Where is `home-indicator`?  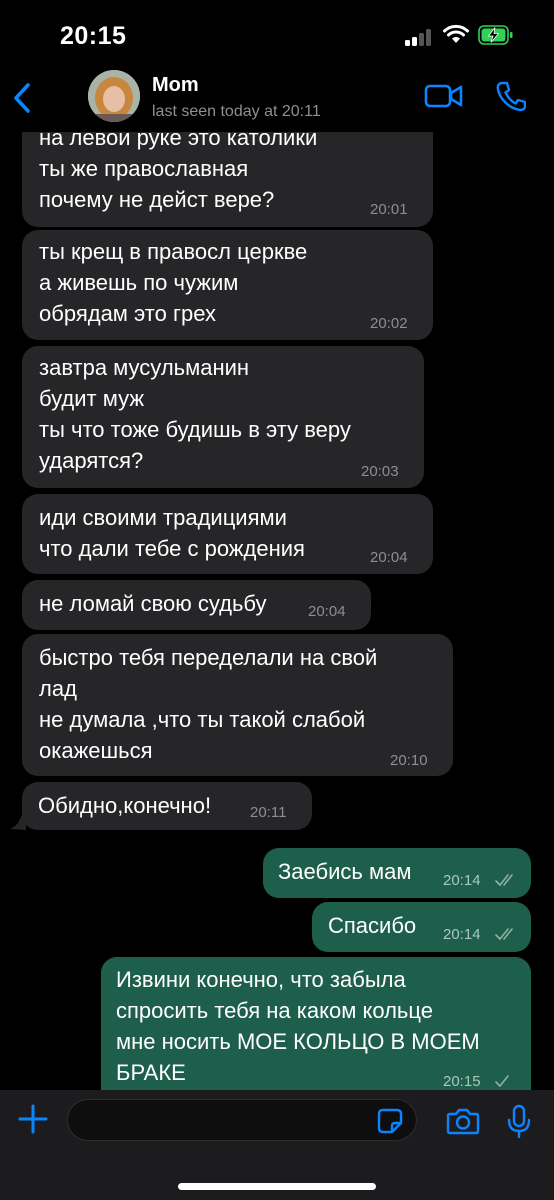 home-indicator is located at coordinates (277, 1186).